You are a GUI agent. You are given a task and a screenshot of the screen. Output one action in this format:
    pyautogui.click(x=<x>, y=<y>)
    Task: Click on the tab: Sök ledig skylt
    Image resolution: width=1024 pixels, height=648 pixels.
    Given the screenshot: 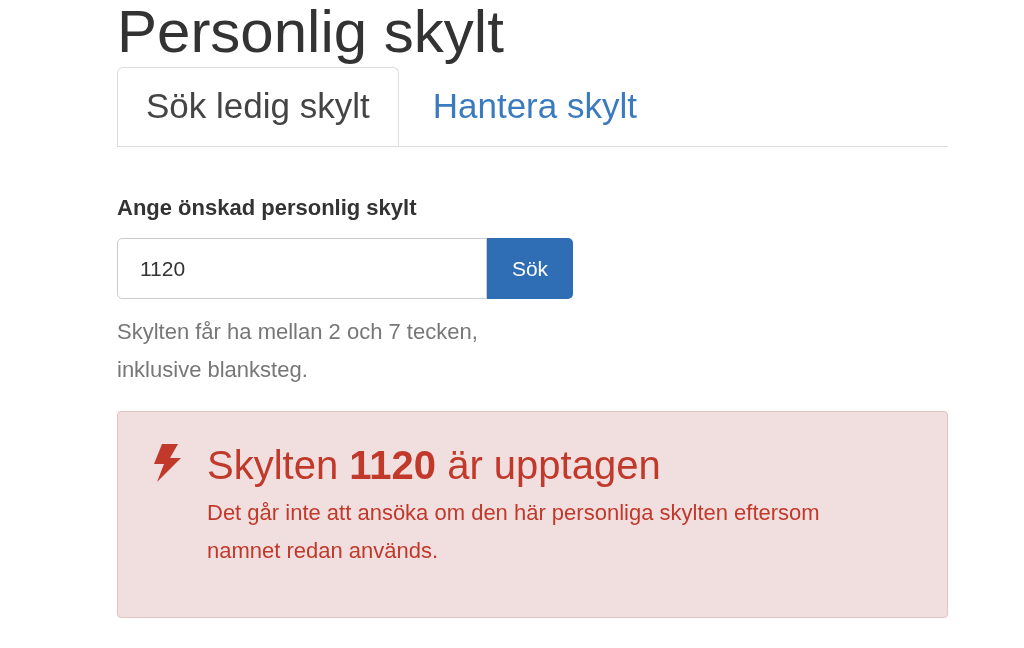 What is the action you would take?
    pyautogui.click(x=258, y=106)
    